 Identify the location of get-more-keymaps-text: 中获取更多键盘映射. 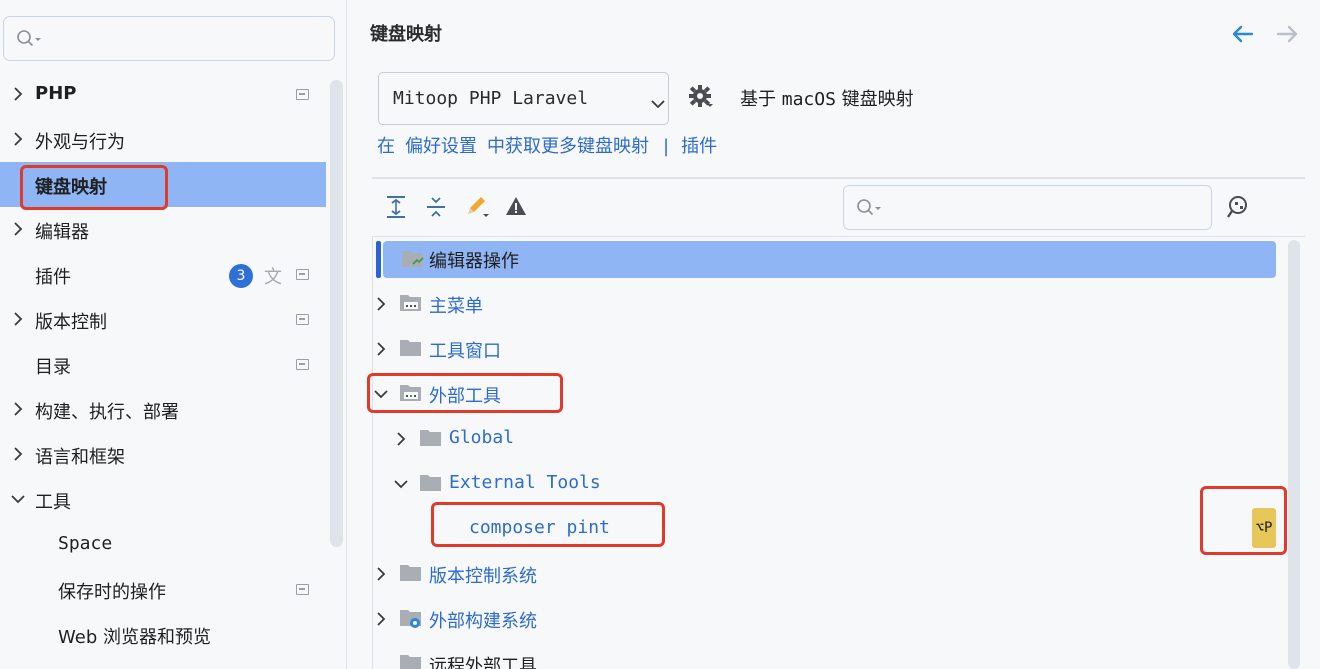
(568, 146).